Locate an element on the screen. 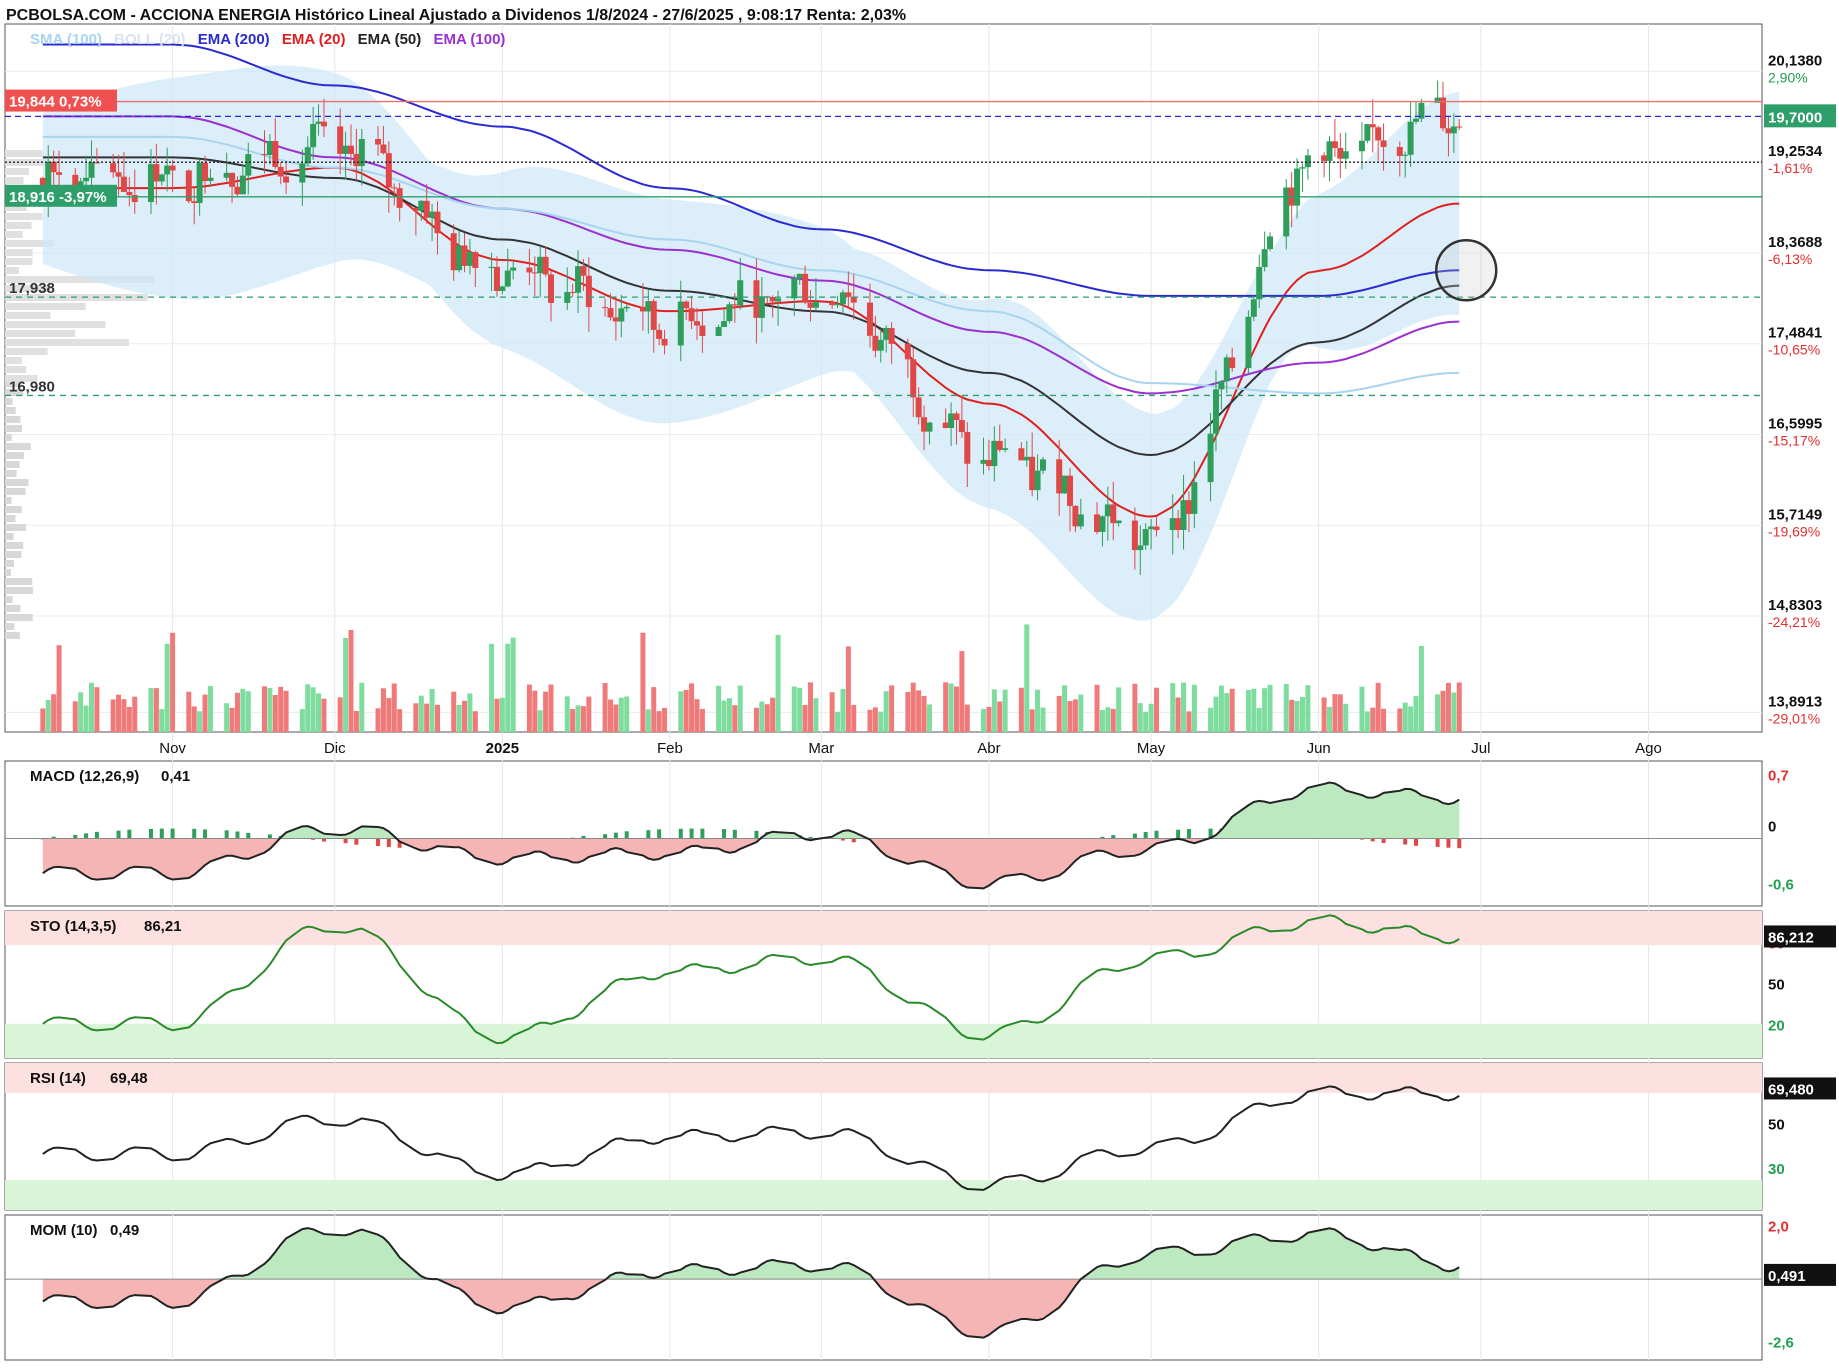 The image size is (1839, 1369). mom-label: MOM (10) is located at coordinates (64, 1230).